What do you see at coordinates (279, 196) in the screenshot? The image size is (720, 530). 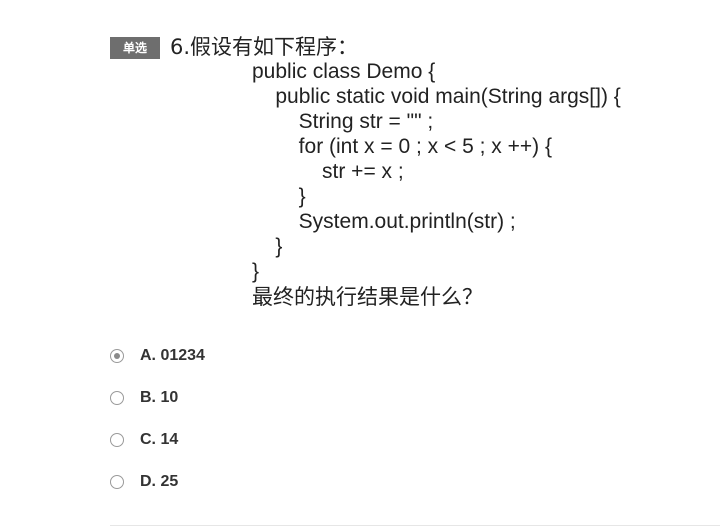 I see `code-line-6: }` at bounding box center [279, 196].